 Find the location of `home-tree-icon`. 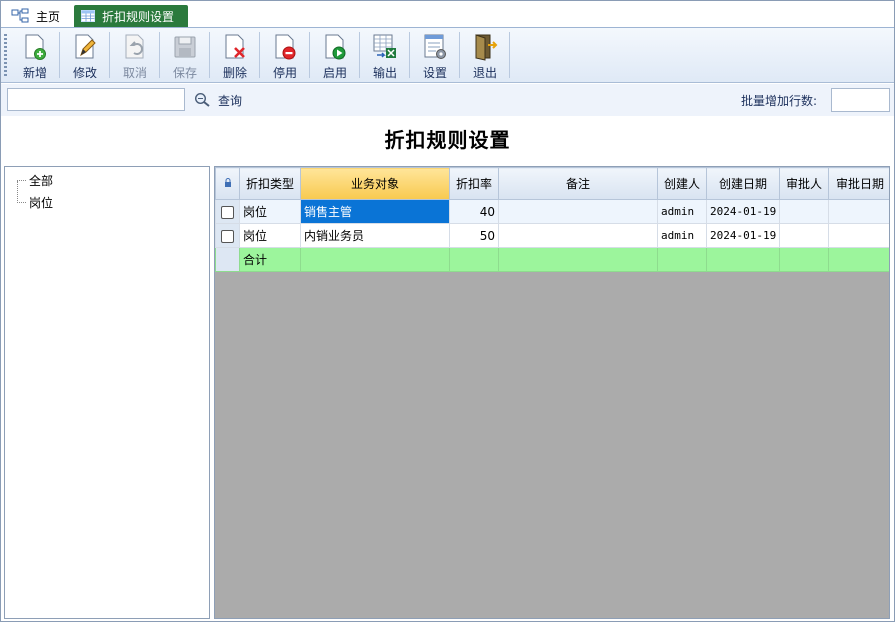

home-tree-icon is located at coordinates (20, 15).